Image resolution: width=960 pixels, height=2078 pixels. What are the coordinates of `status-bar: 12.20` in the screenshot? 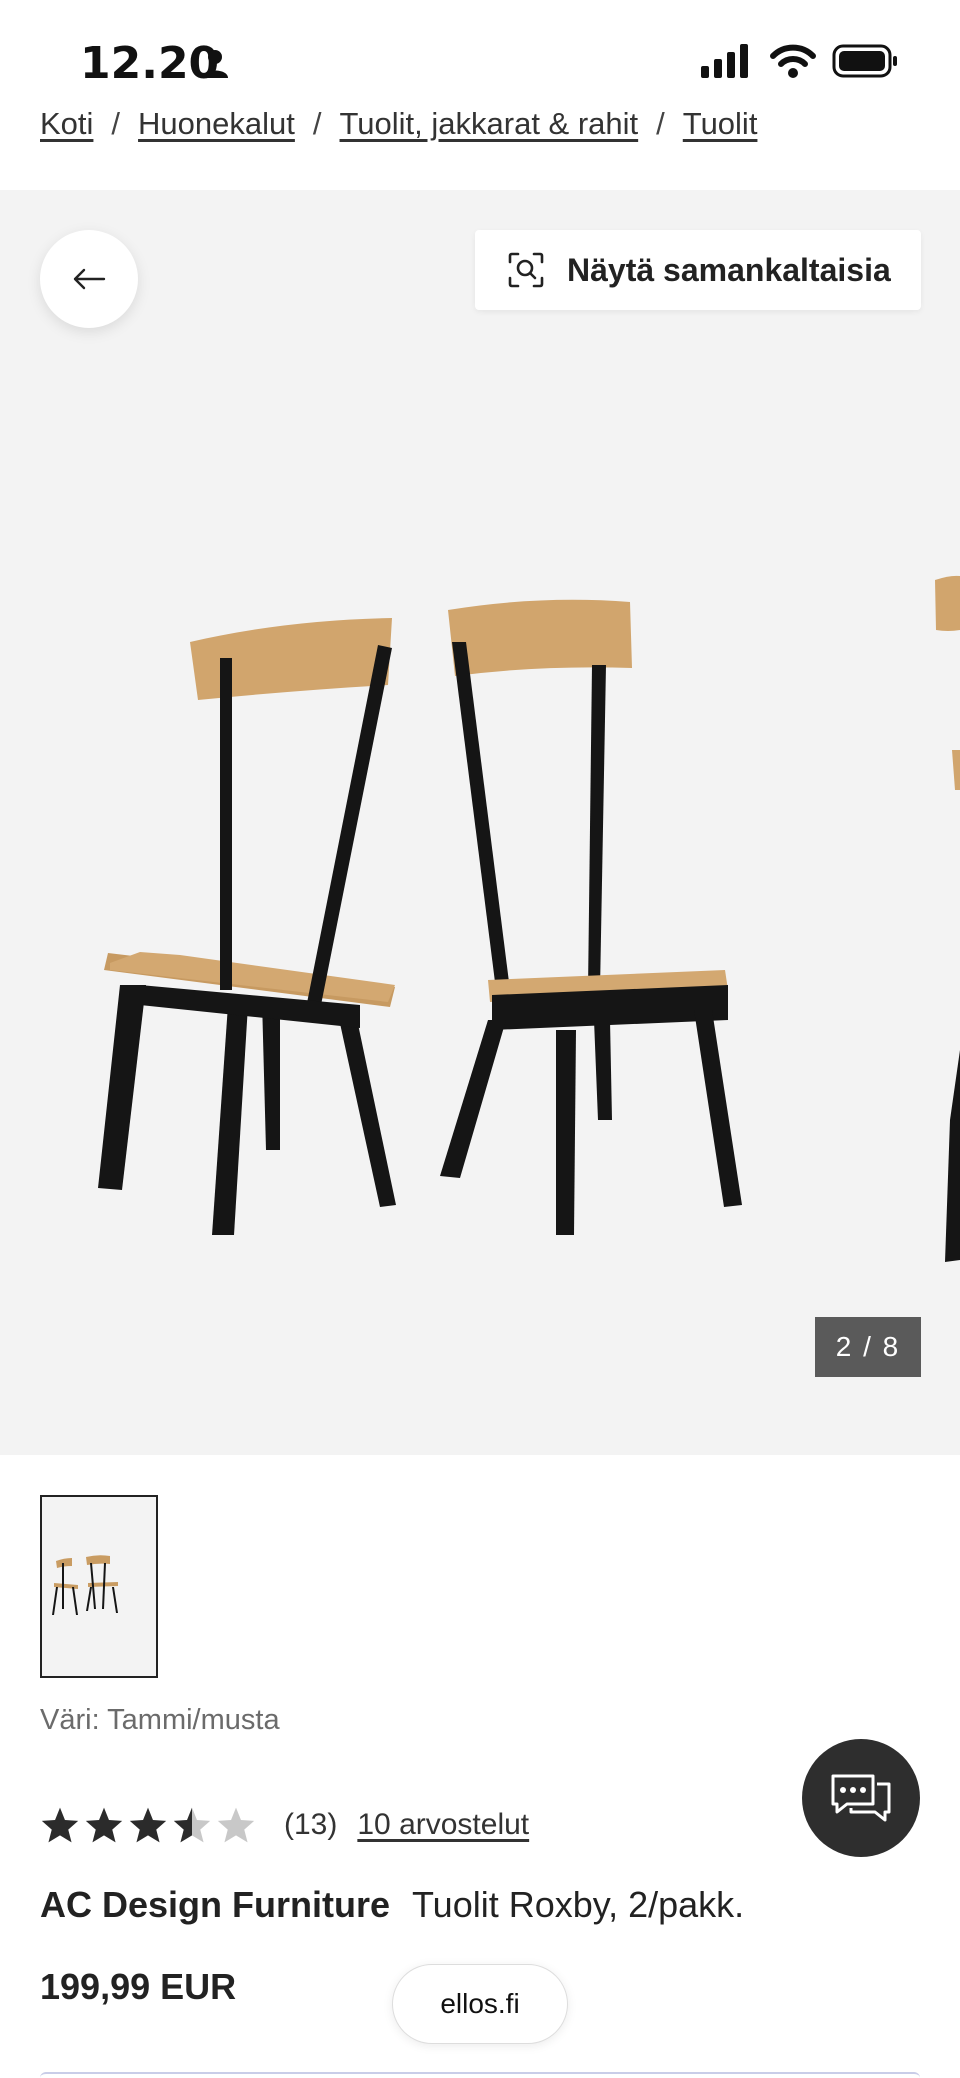 It's located at (480, 60).